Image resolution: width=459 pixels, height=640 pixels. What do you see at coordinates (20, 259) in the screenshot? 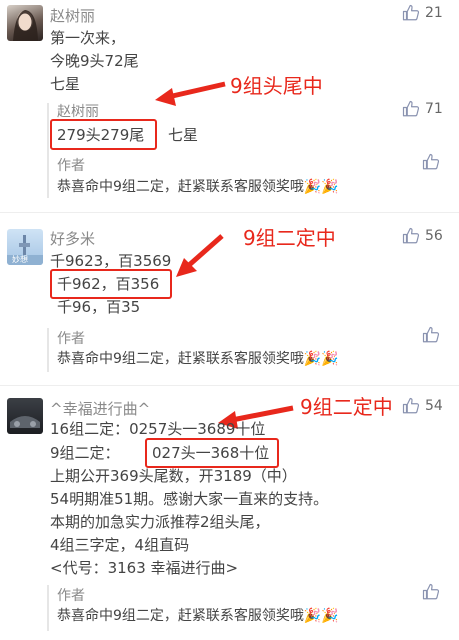
I see `svg-text: 妙想` at bounding box center [20, 259].